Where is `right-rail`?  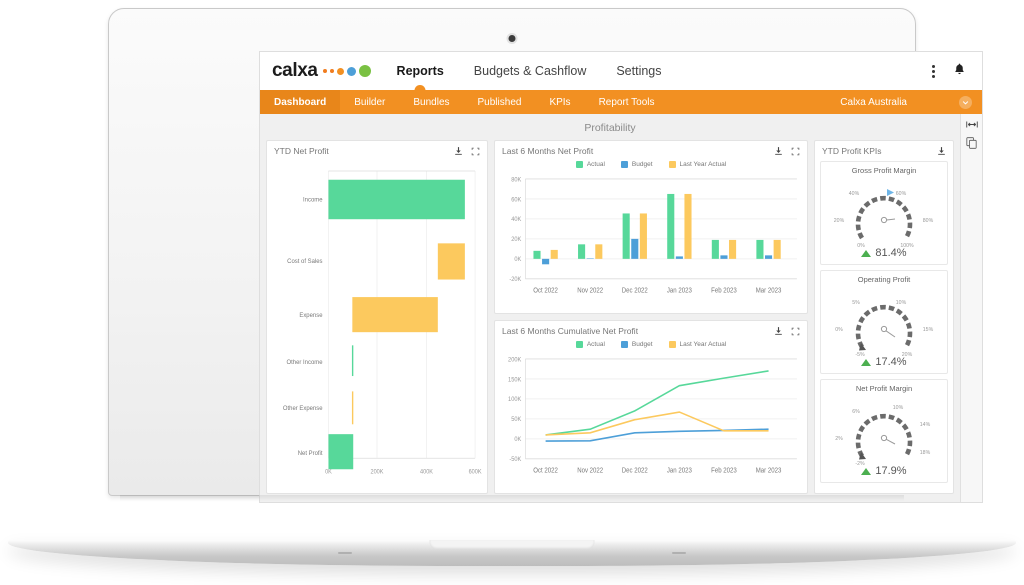 right-rail is located at coordinates (971, 308).